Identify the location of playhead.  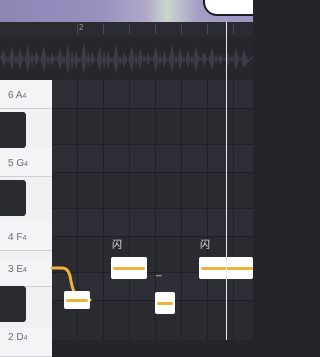
(226, 181).